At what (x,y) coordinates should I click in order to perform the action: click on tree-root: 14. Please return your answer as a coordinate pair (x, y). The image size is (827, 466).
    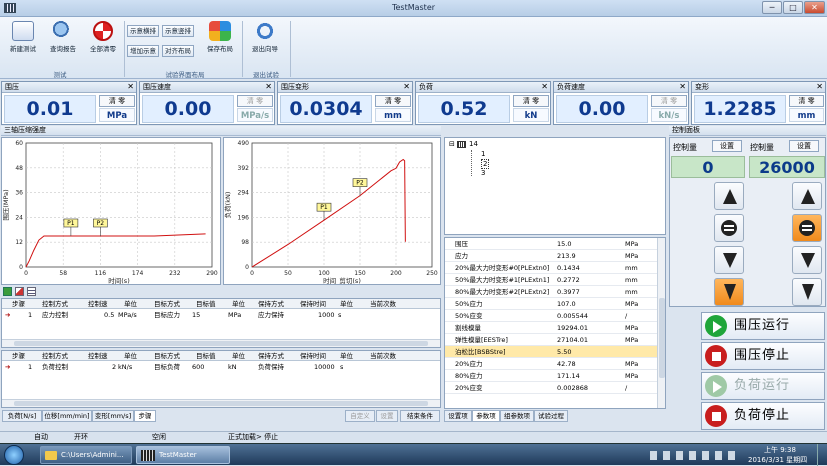
    Looking at the image, I should click on (473, 144).